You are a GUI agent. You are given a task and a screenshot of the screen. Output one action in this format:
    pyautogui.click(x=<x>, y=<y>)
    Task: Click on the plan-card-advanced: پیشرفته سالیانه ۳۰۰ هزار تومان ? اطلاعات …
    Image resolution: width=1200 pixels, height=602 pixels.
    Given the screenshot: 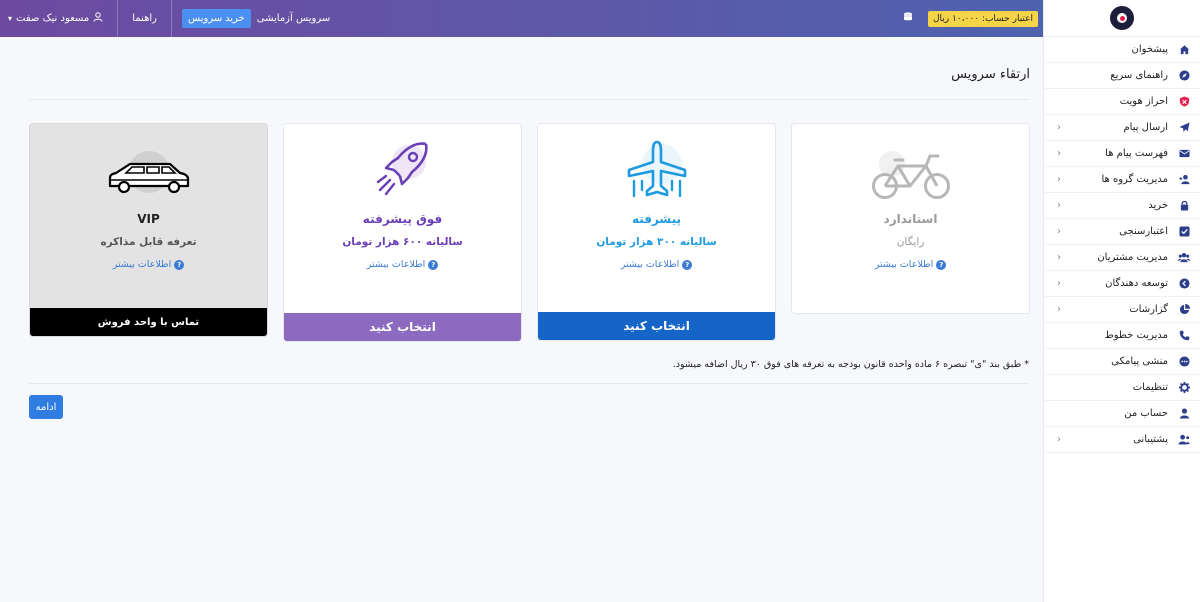 What is the action you would take?
    pyautogui.click(x=656, y=232)
    